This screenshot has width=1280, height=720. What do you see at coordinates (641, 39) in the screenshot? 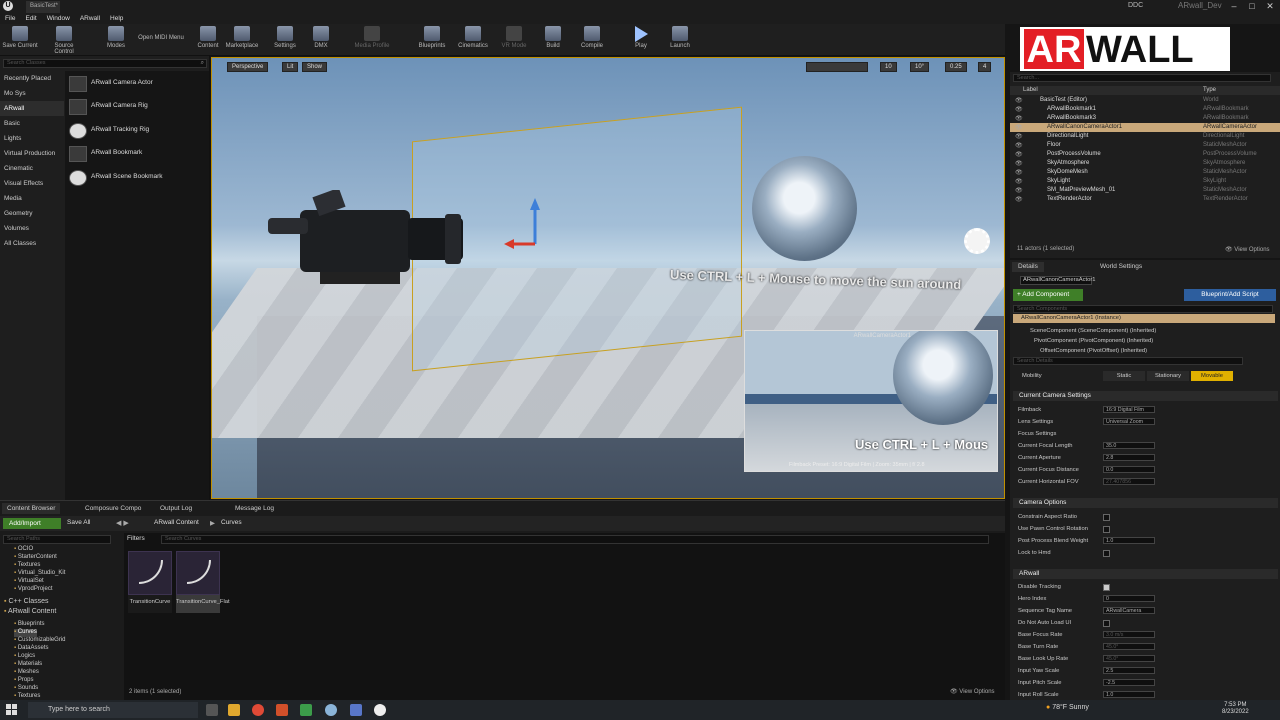
I see `play-button: Play` at bounding box center [641, 39].